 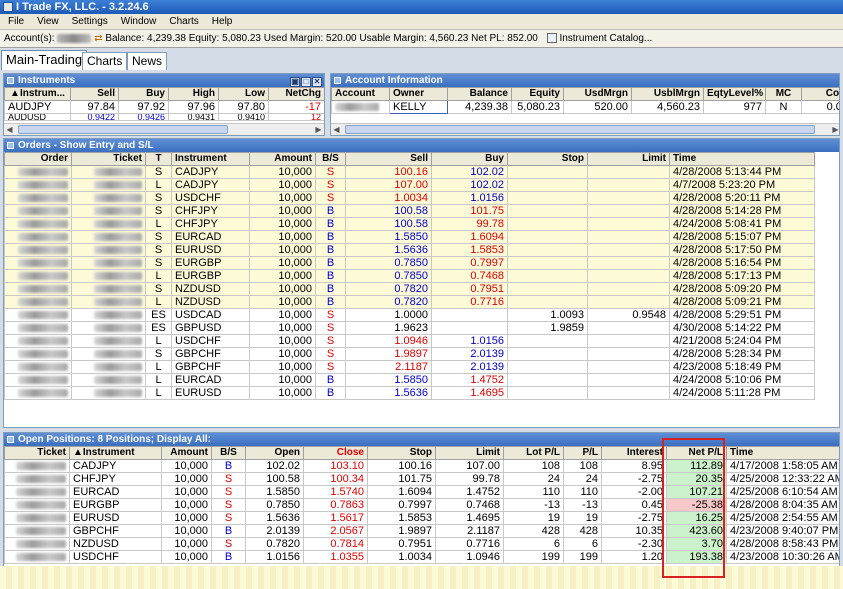 I want to click on menu-charts: Charts, so click(x=182, y=21).